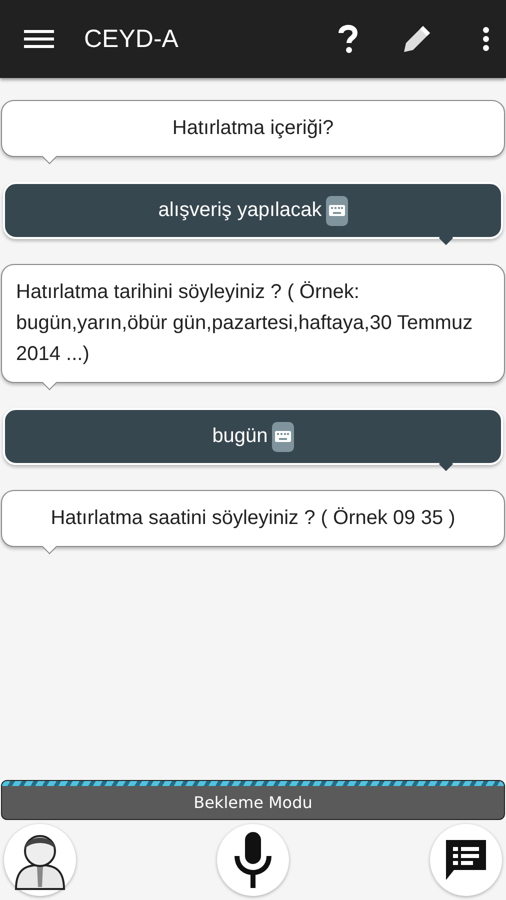  I want to click on help-icon, so click(348, 39).